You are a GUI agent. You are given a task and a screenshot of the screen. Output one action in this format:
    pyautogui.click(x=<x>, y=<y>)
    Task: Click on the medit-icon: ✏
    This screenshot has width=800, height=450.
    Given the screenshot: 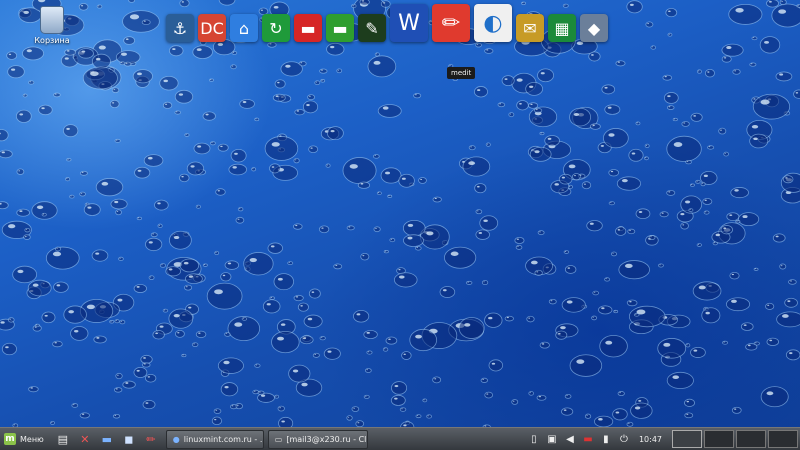 What is the action you would take?
    pyautogui.click(x=451, y=23)
    